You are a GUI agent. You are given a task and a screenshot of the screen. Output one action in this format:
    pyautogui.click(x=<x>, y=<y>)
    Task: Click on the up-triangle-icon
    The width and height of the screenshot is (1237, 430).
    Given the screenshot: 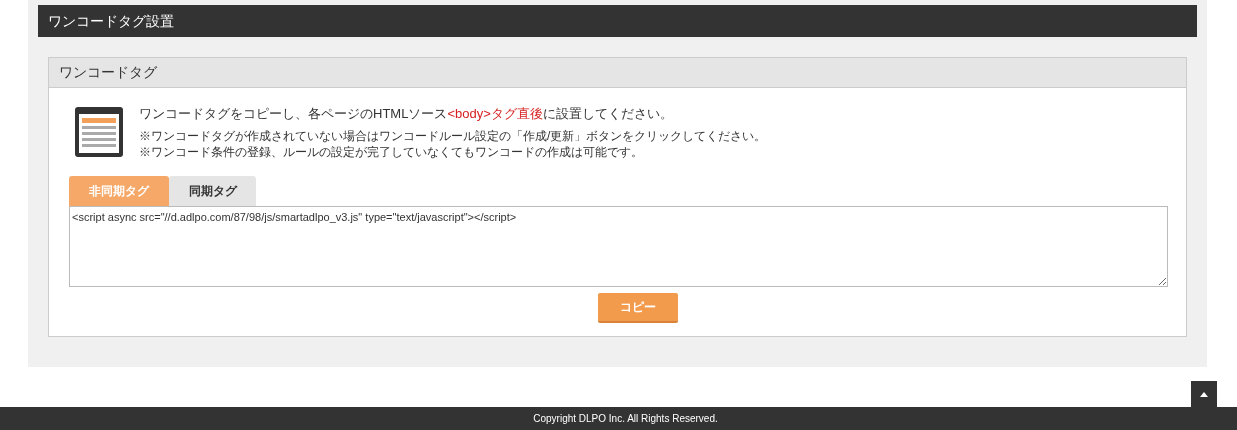 What is the action you would take?
    pyautogui.click(x=1204, y=394)
    